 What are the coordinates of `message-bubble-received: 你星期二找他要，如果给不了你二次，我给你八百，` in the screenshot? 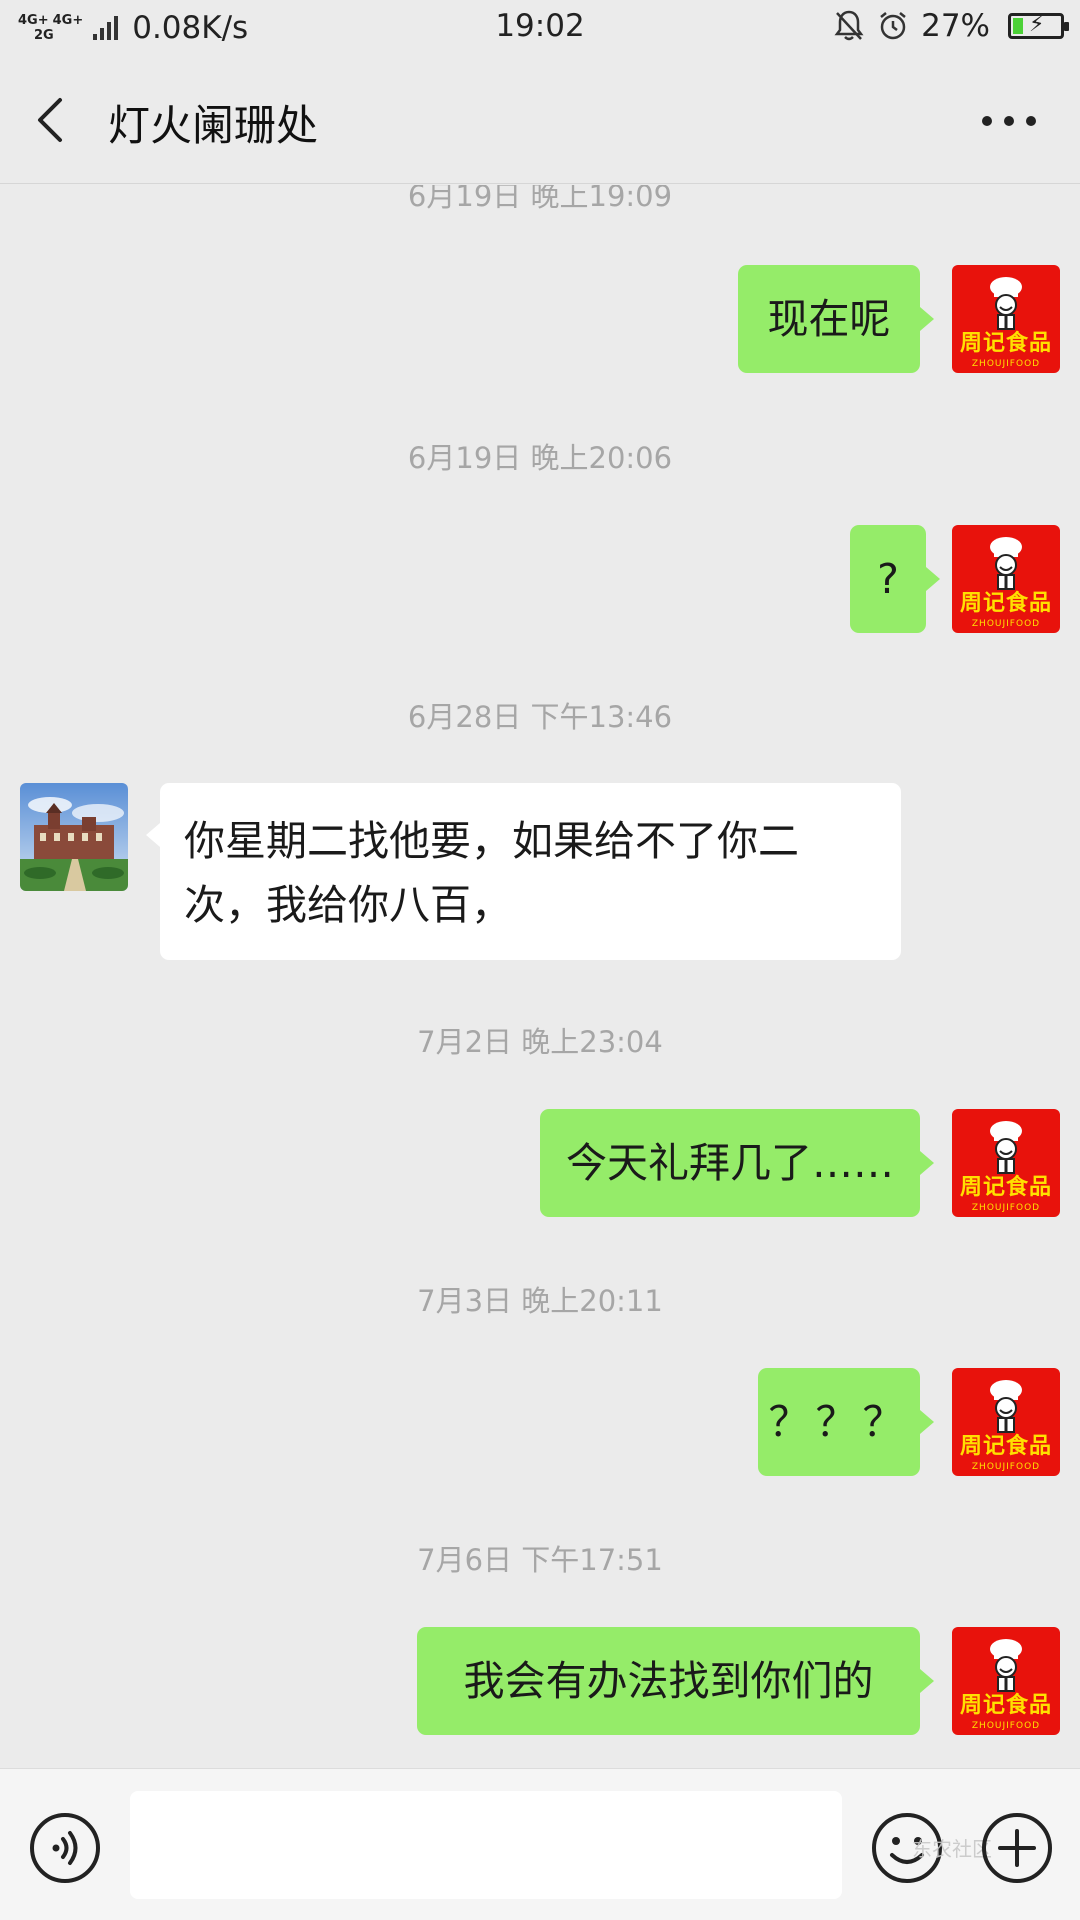 It's located at (523, 871).